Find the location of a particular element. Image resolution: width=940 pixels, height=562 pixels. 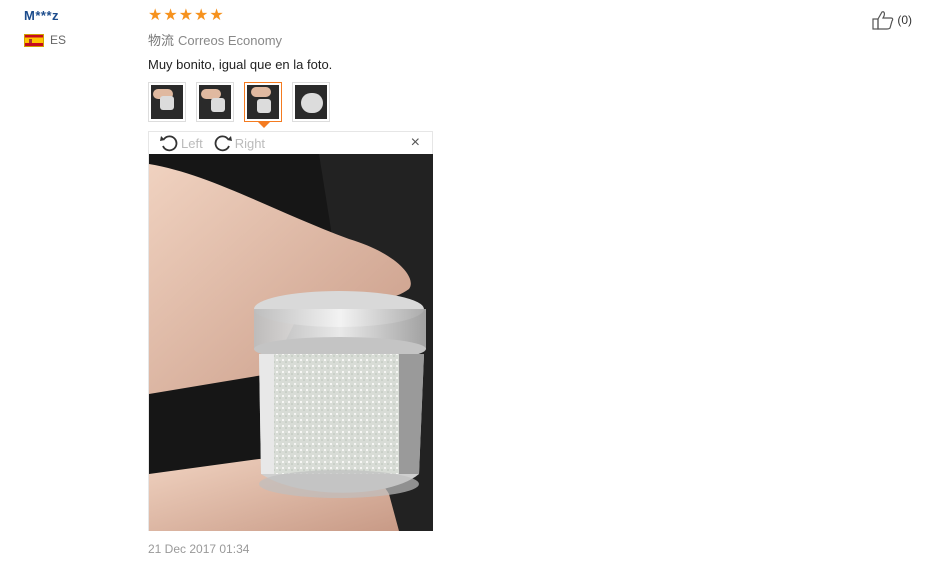

reviewer-info: M***z ES is located at coordinates (45, 27).